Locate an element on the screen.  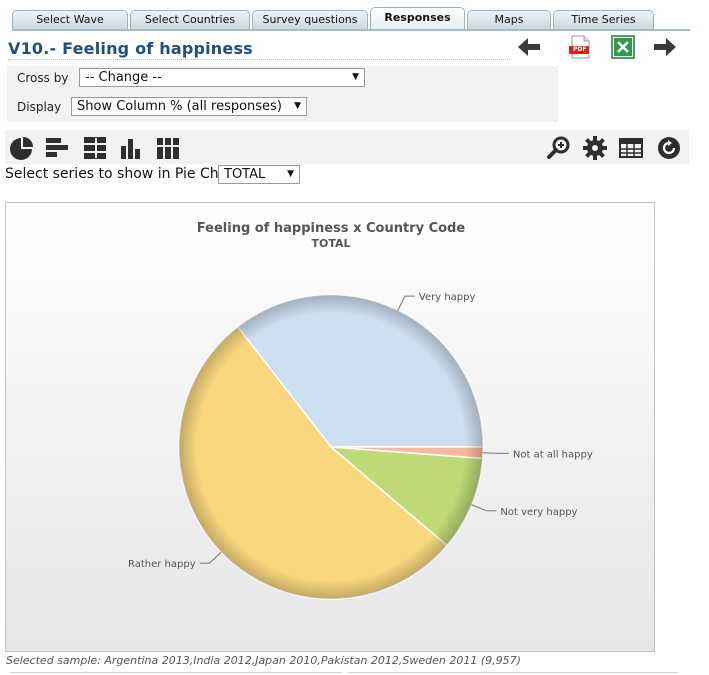
pdf-icon: PDF is located at coordinates (580, 47).